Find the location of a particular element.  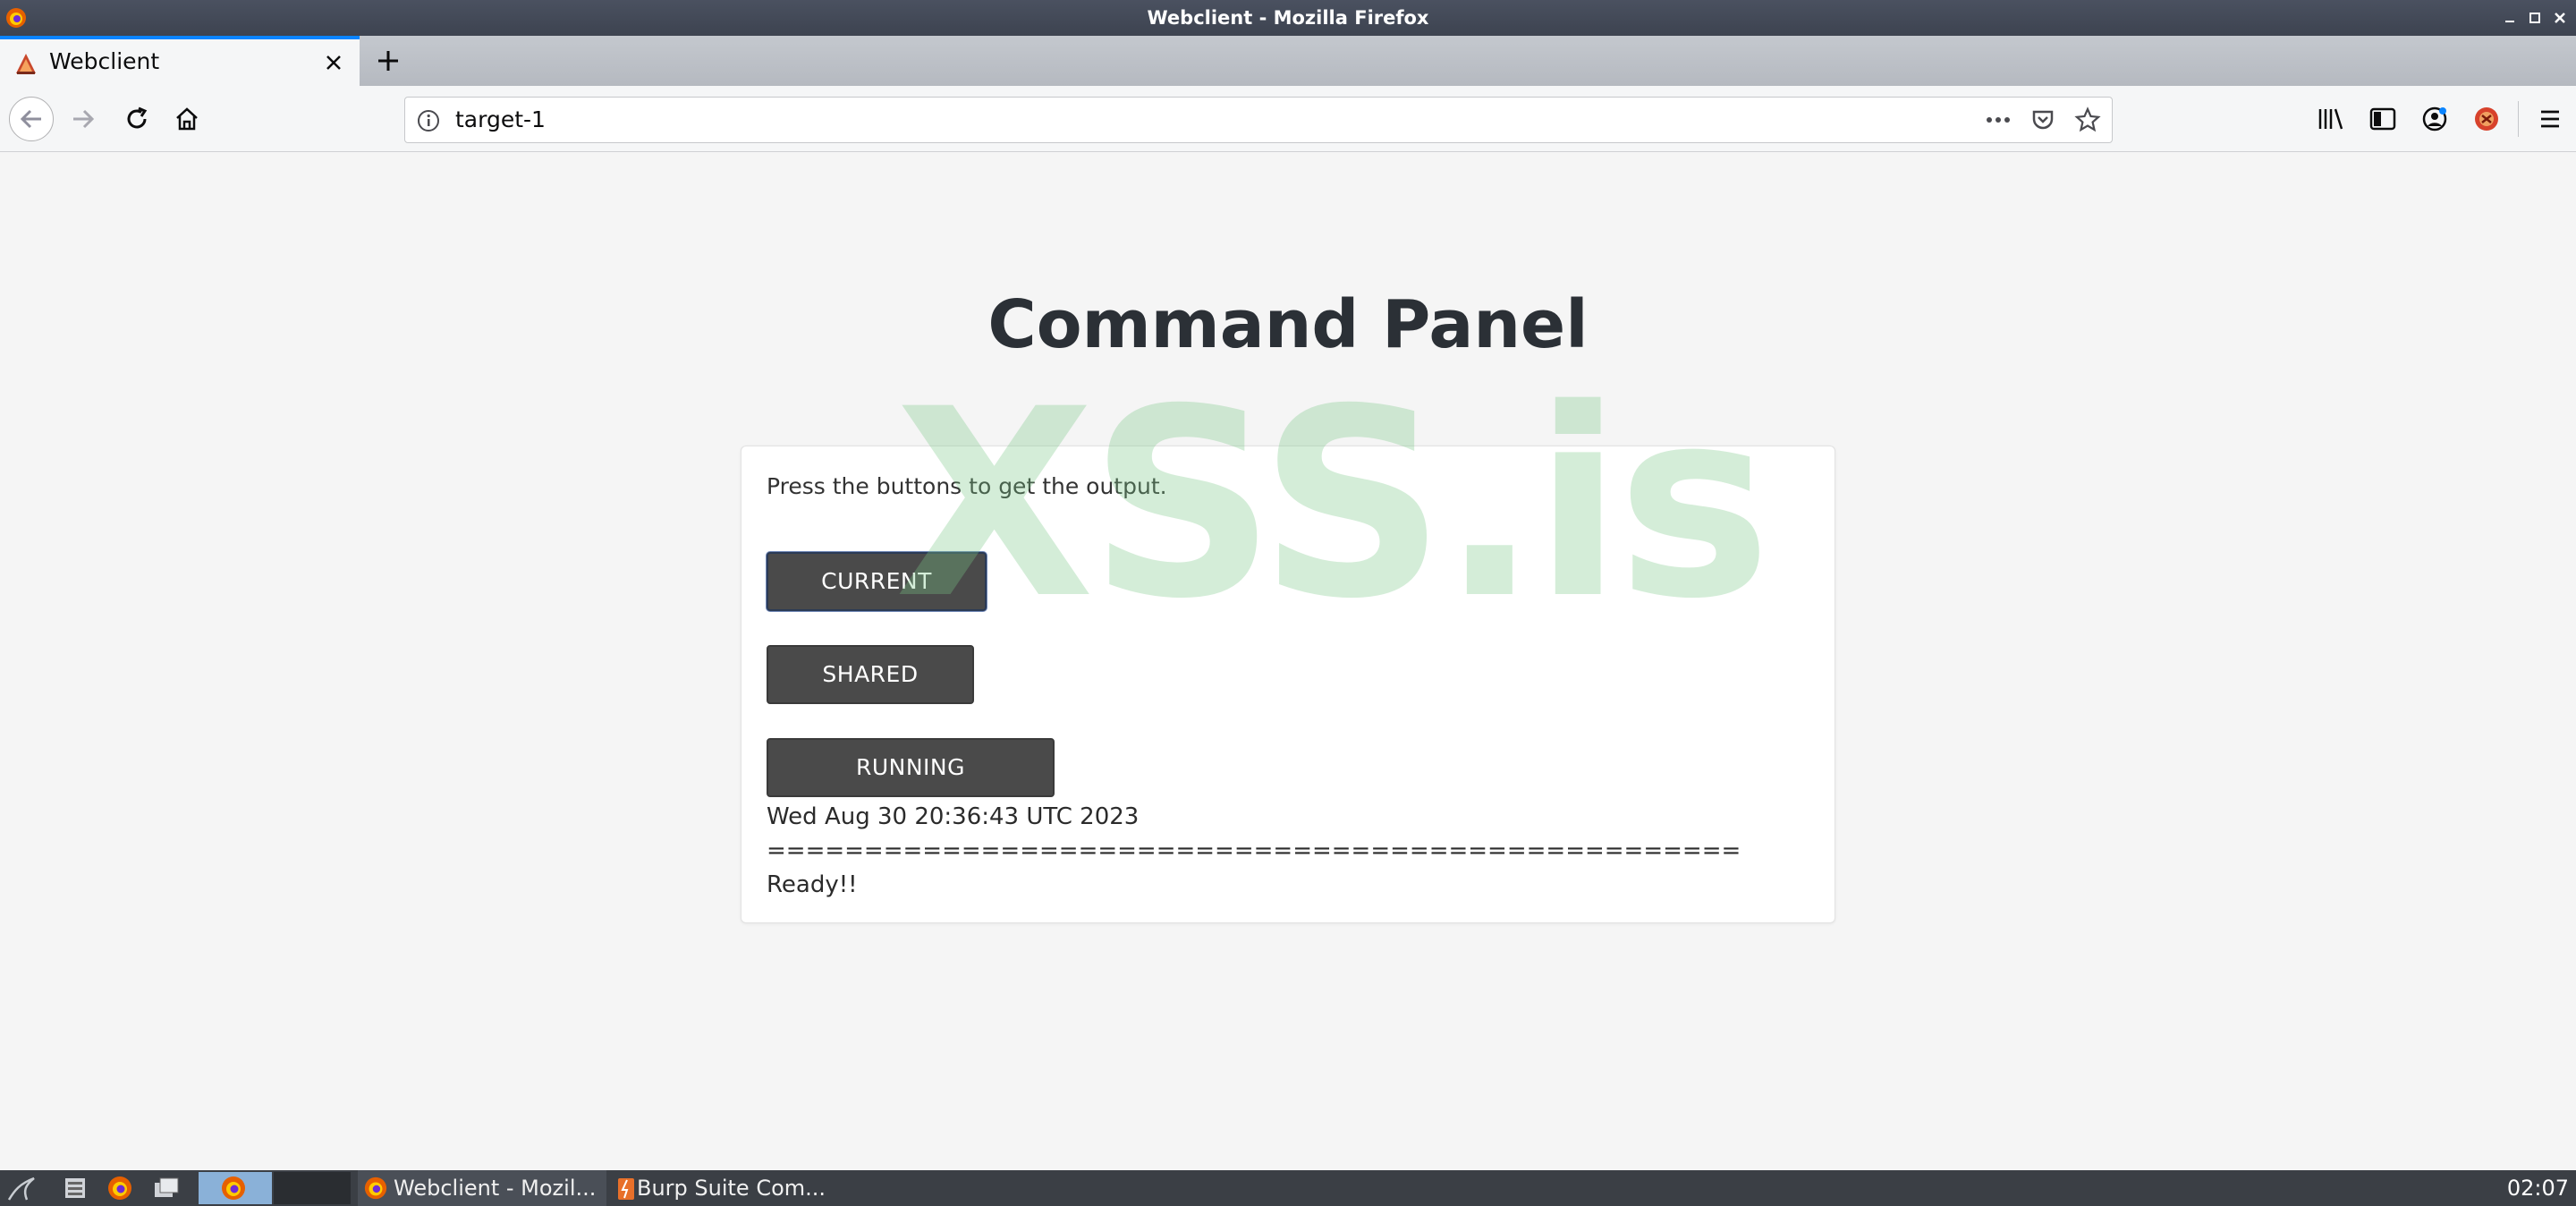

running-processes-button: RUNNING PROCESSES is located at coordinates (911, 787).